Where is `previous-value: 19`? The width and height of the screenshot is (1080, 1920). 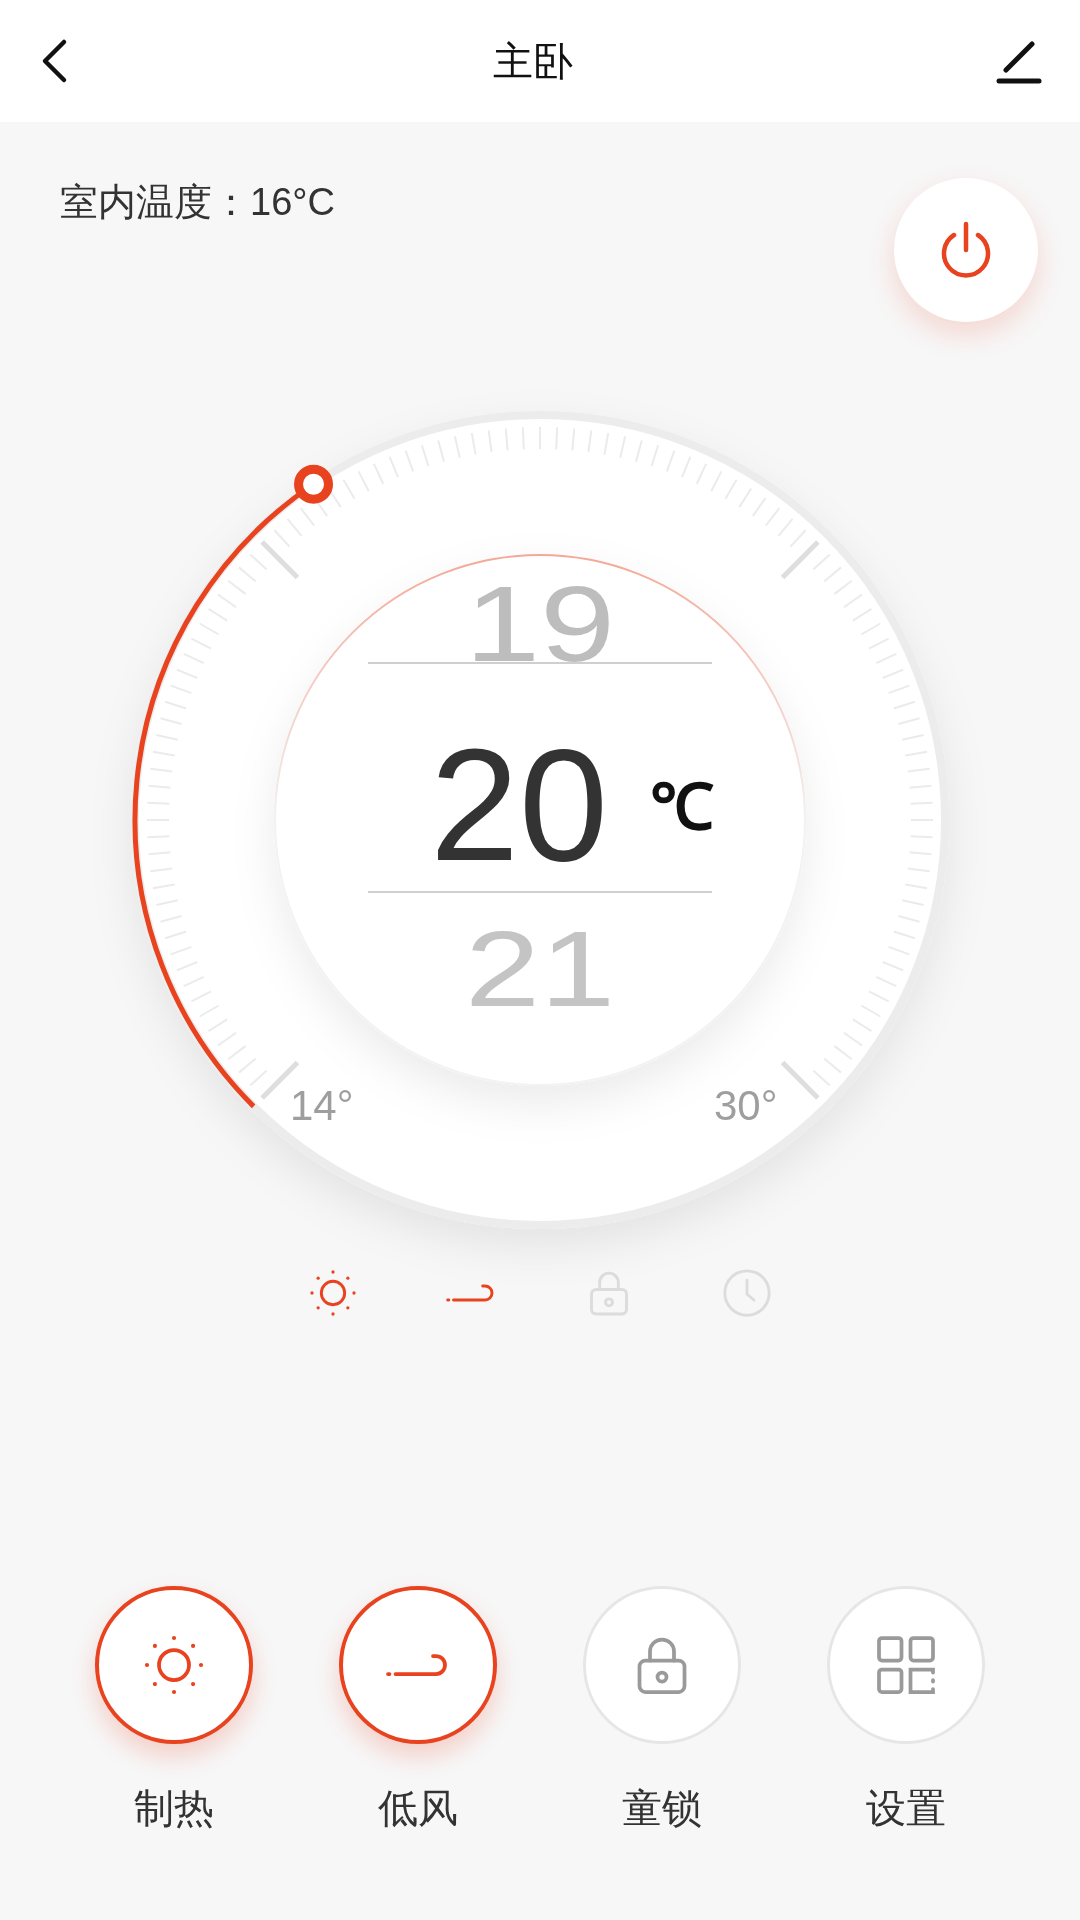 previous-value: 19 is located at coordinates (540, 624).